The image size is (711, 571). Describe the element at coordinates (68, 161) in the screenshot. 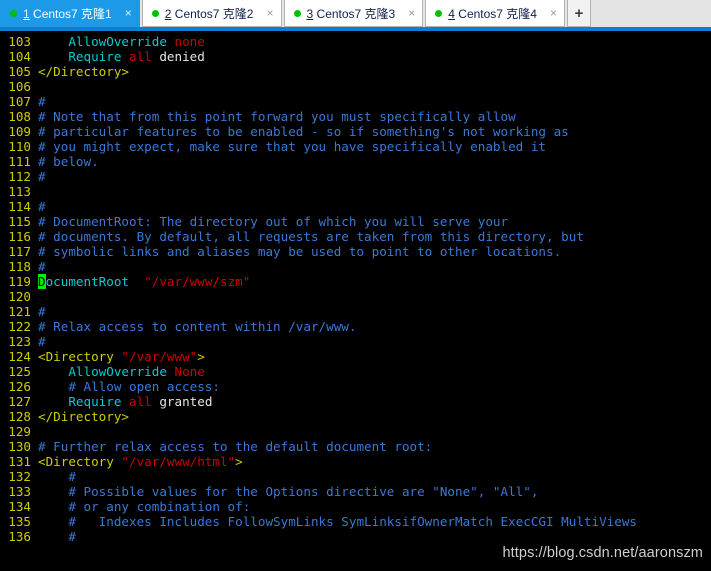

I see `code-token-comment: # below.` at that location.